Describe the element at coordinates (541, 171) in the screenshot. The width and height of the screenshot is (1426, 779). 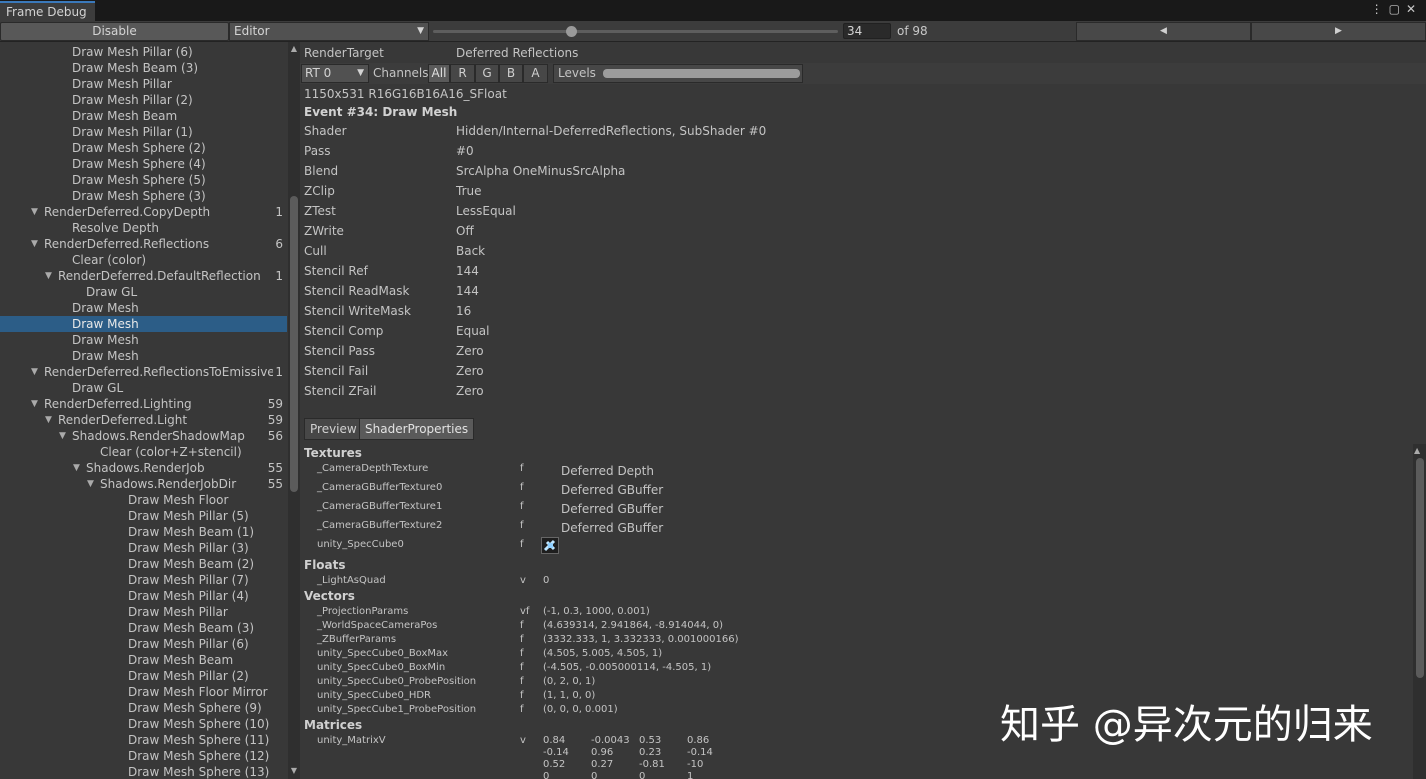
I see `state-value: SrcAlpha OneMinusSrcAlpha` at that location.